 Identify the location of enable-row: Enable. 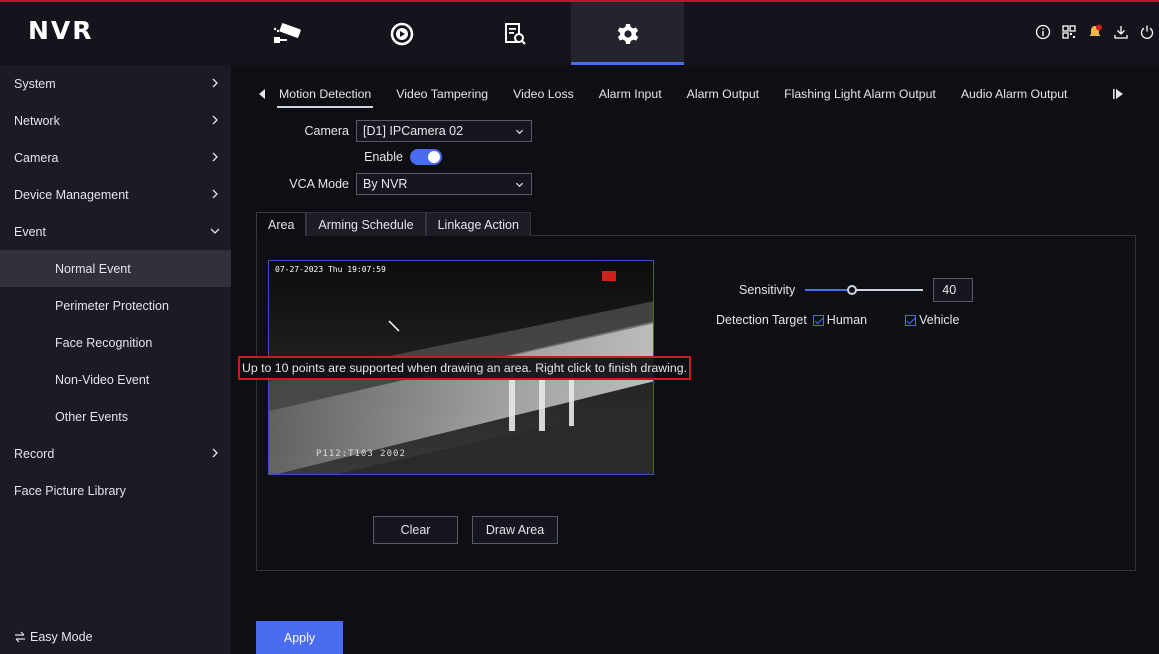
(336, 157).